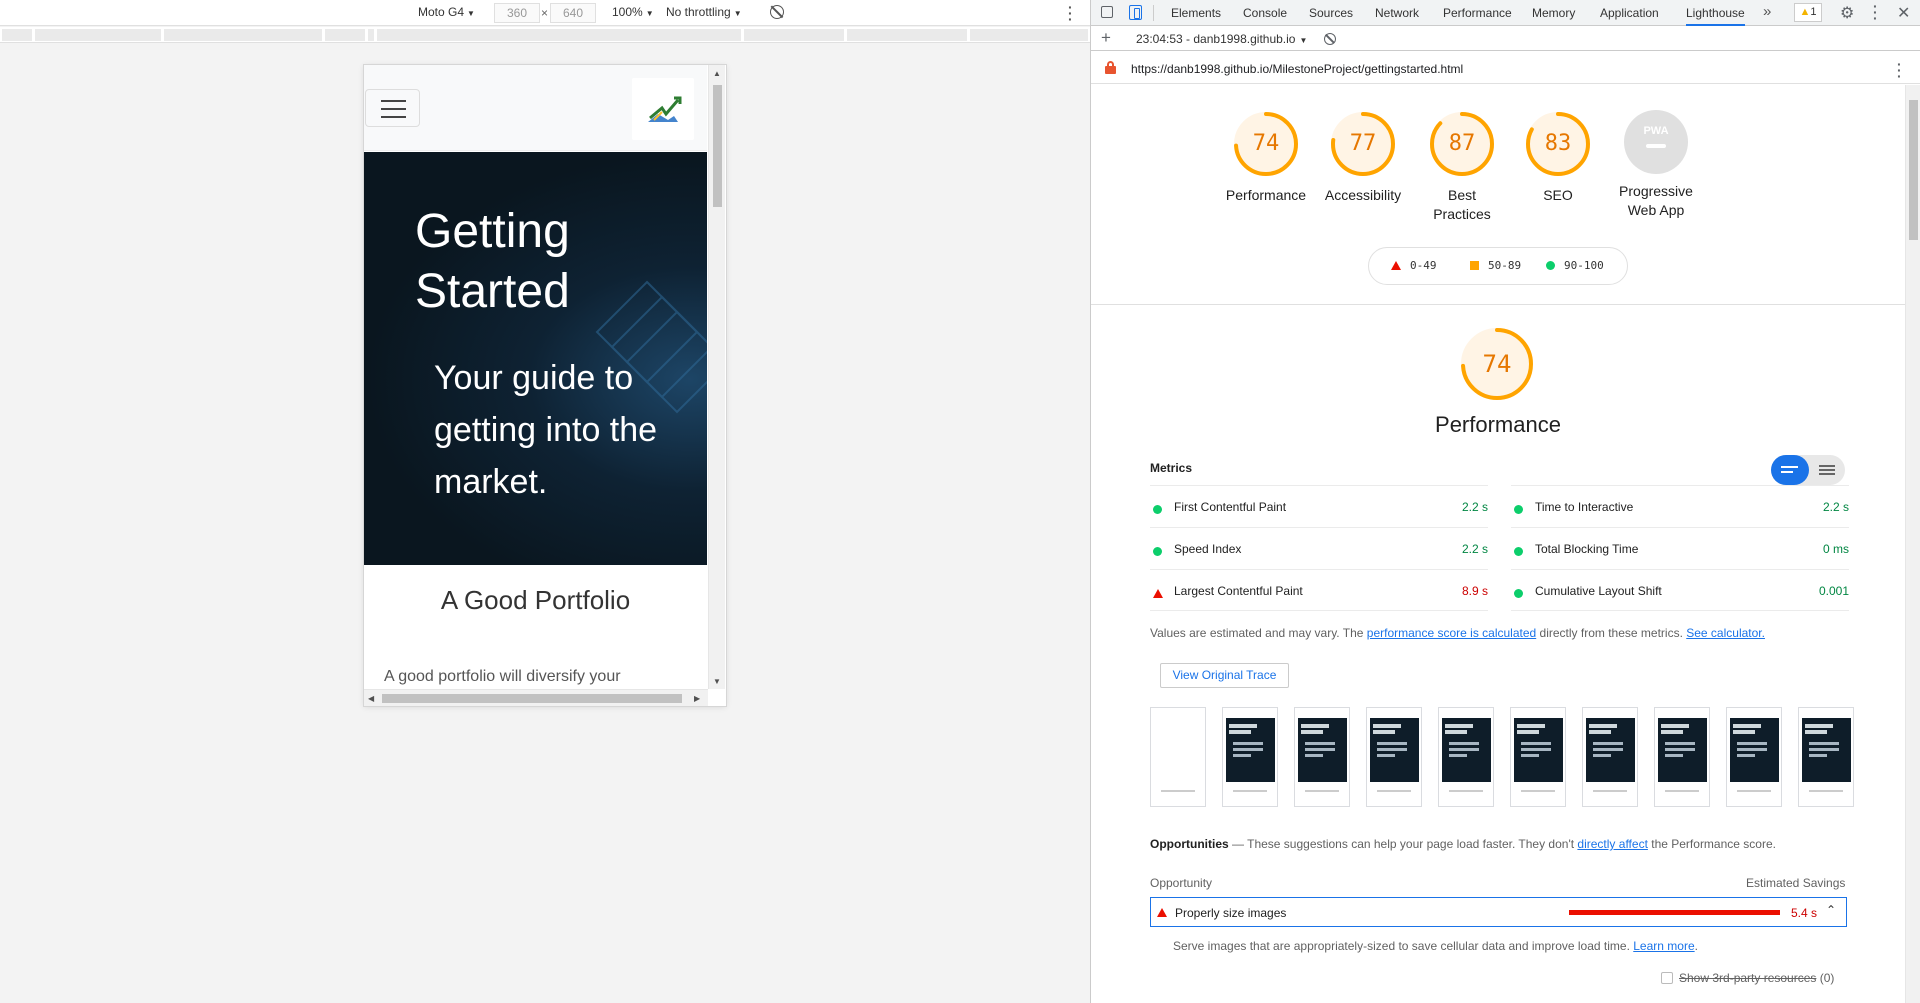 This screenshot has height=1003, width=1920. Describe the element at coordinates (573, 13) in the screenshot. I see `height-input: 640` at that location.